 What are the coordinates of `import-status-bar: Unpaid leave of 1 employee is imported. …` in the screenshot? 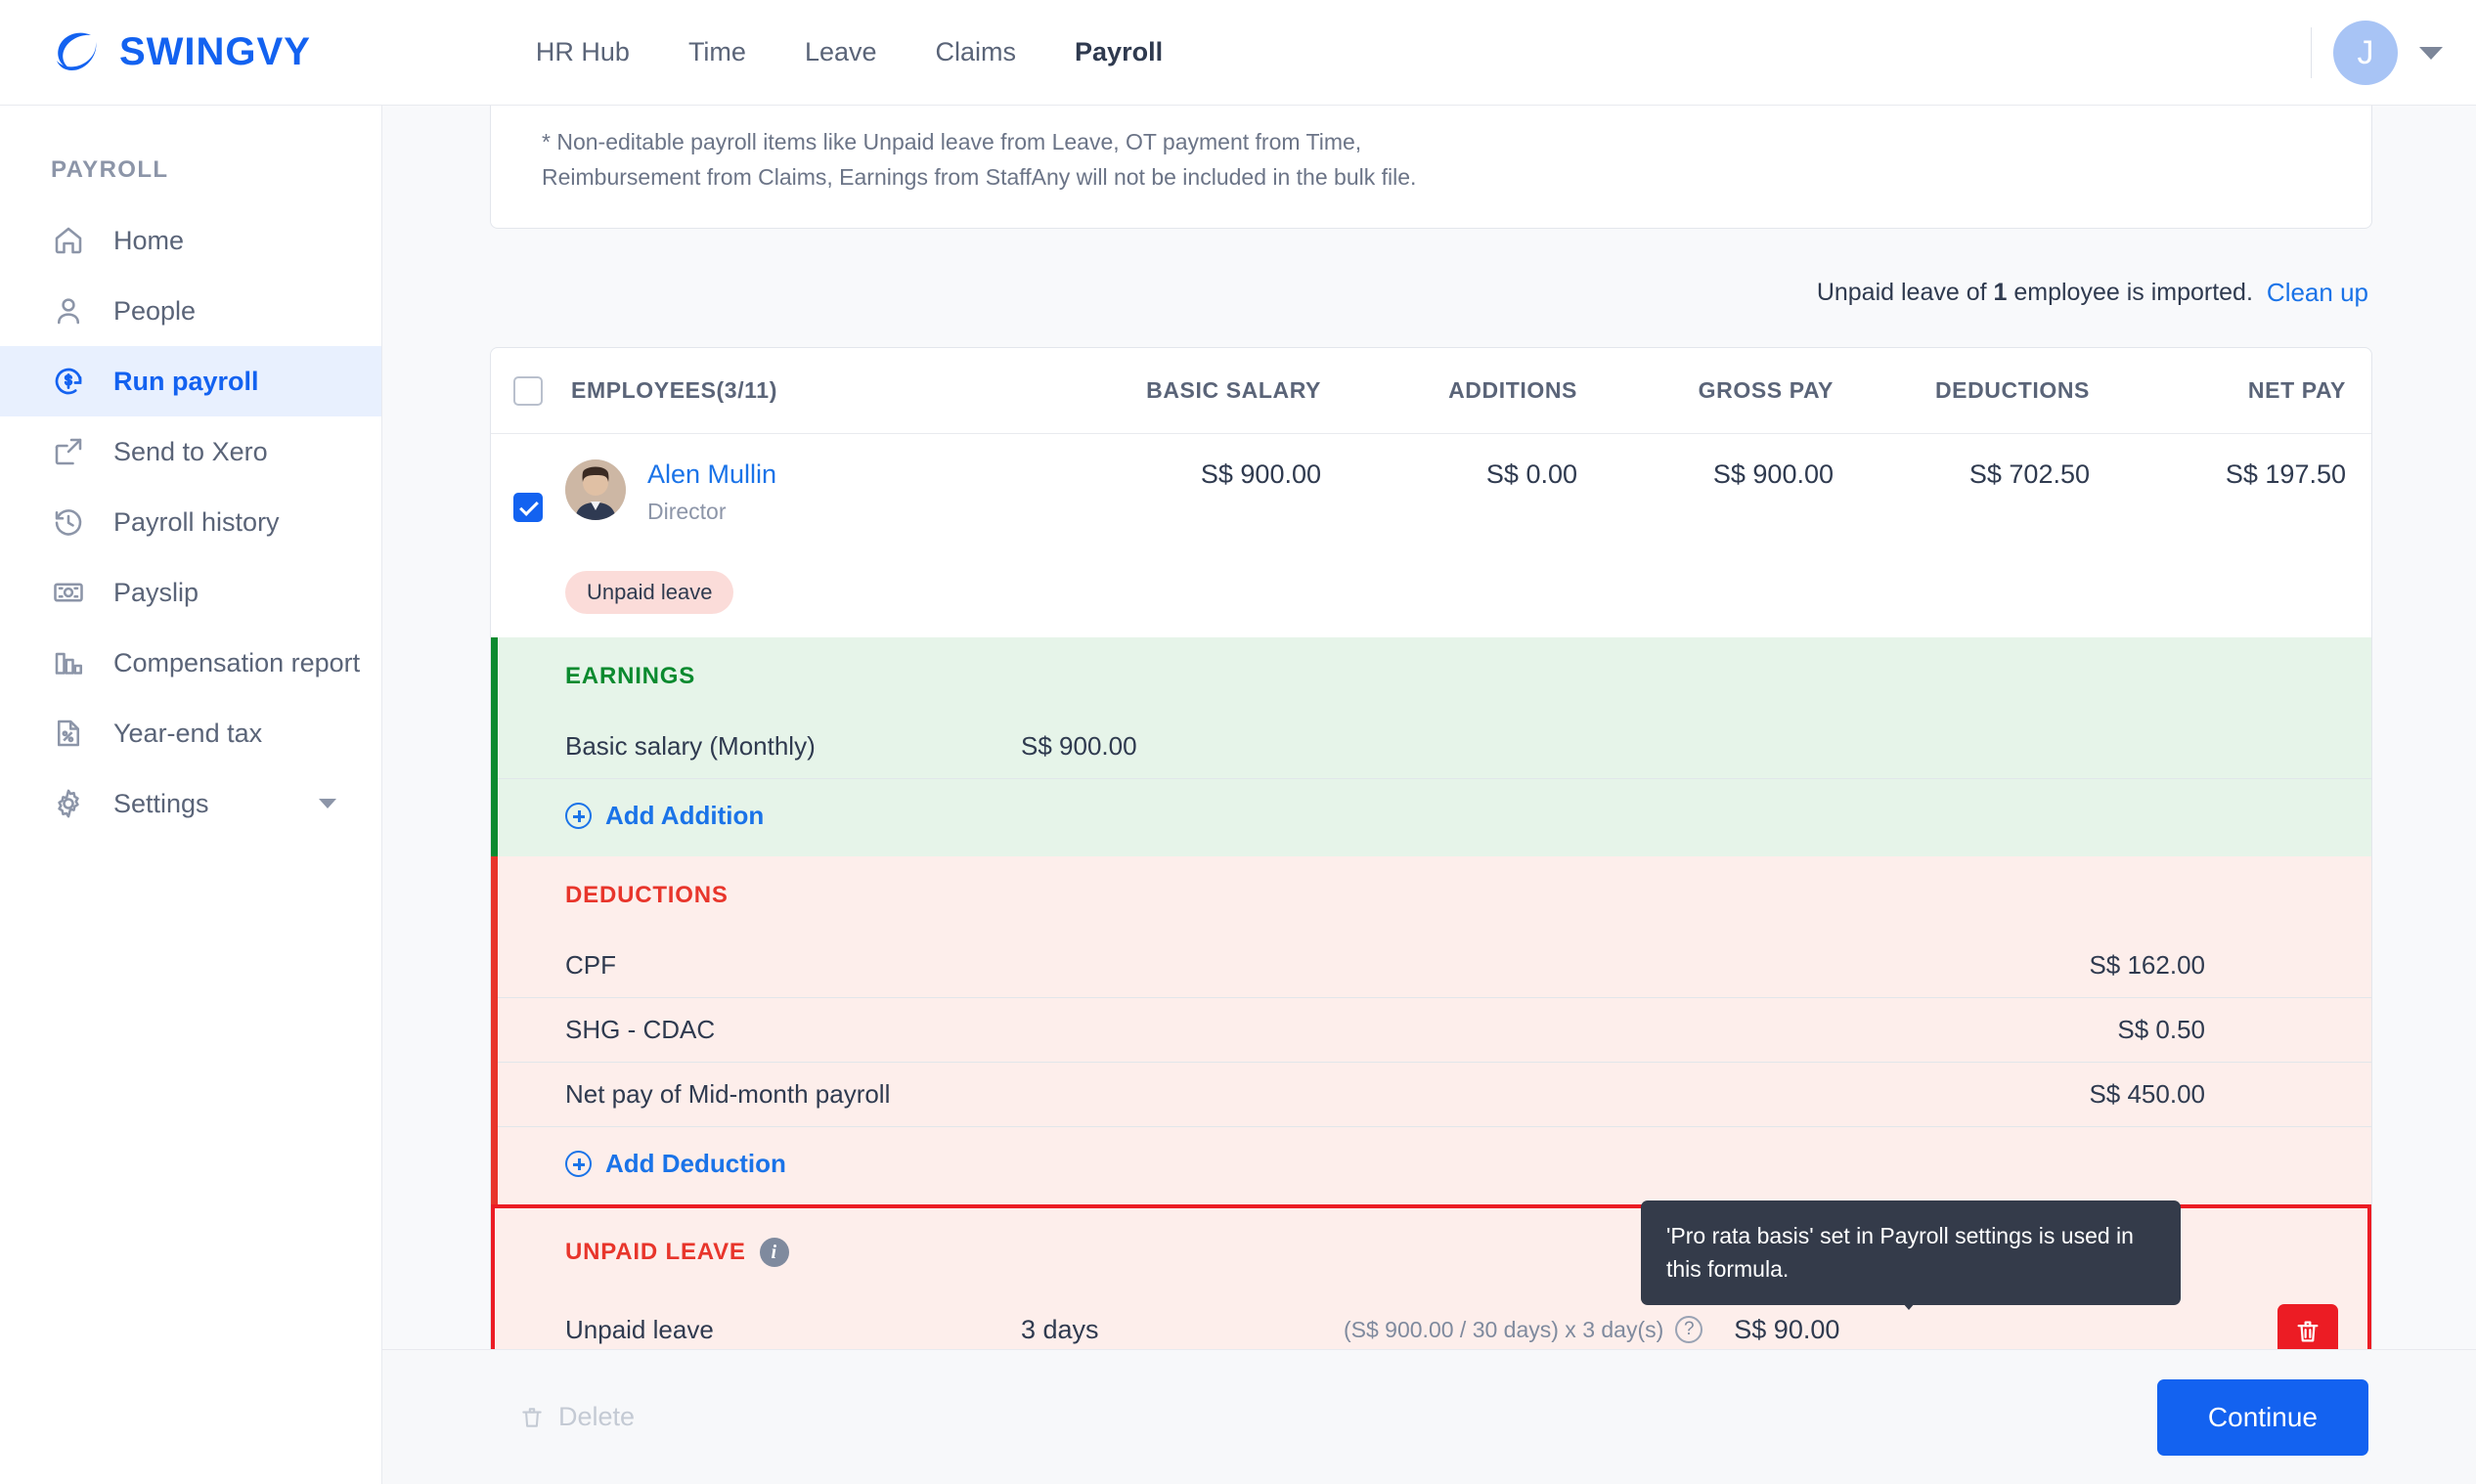 It's located at (1375, 293).